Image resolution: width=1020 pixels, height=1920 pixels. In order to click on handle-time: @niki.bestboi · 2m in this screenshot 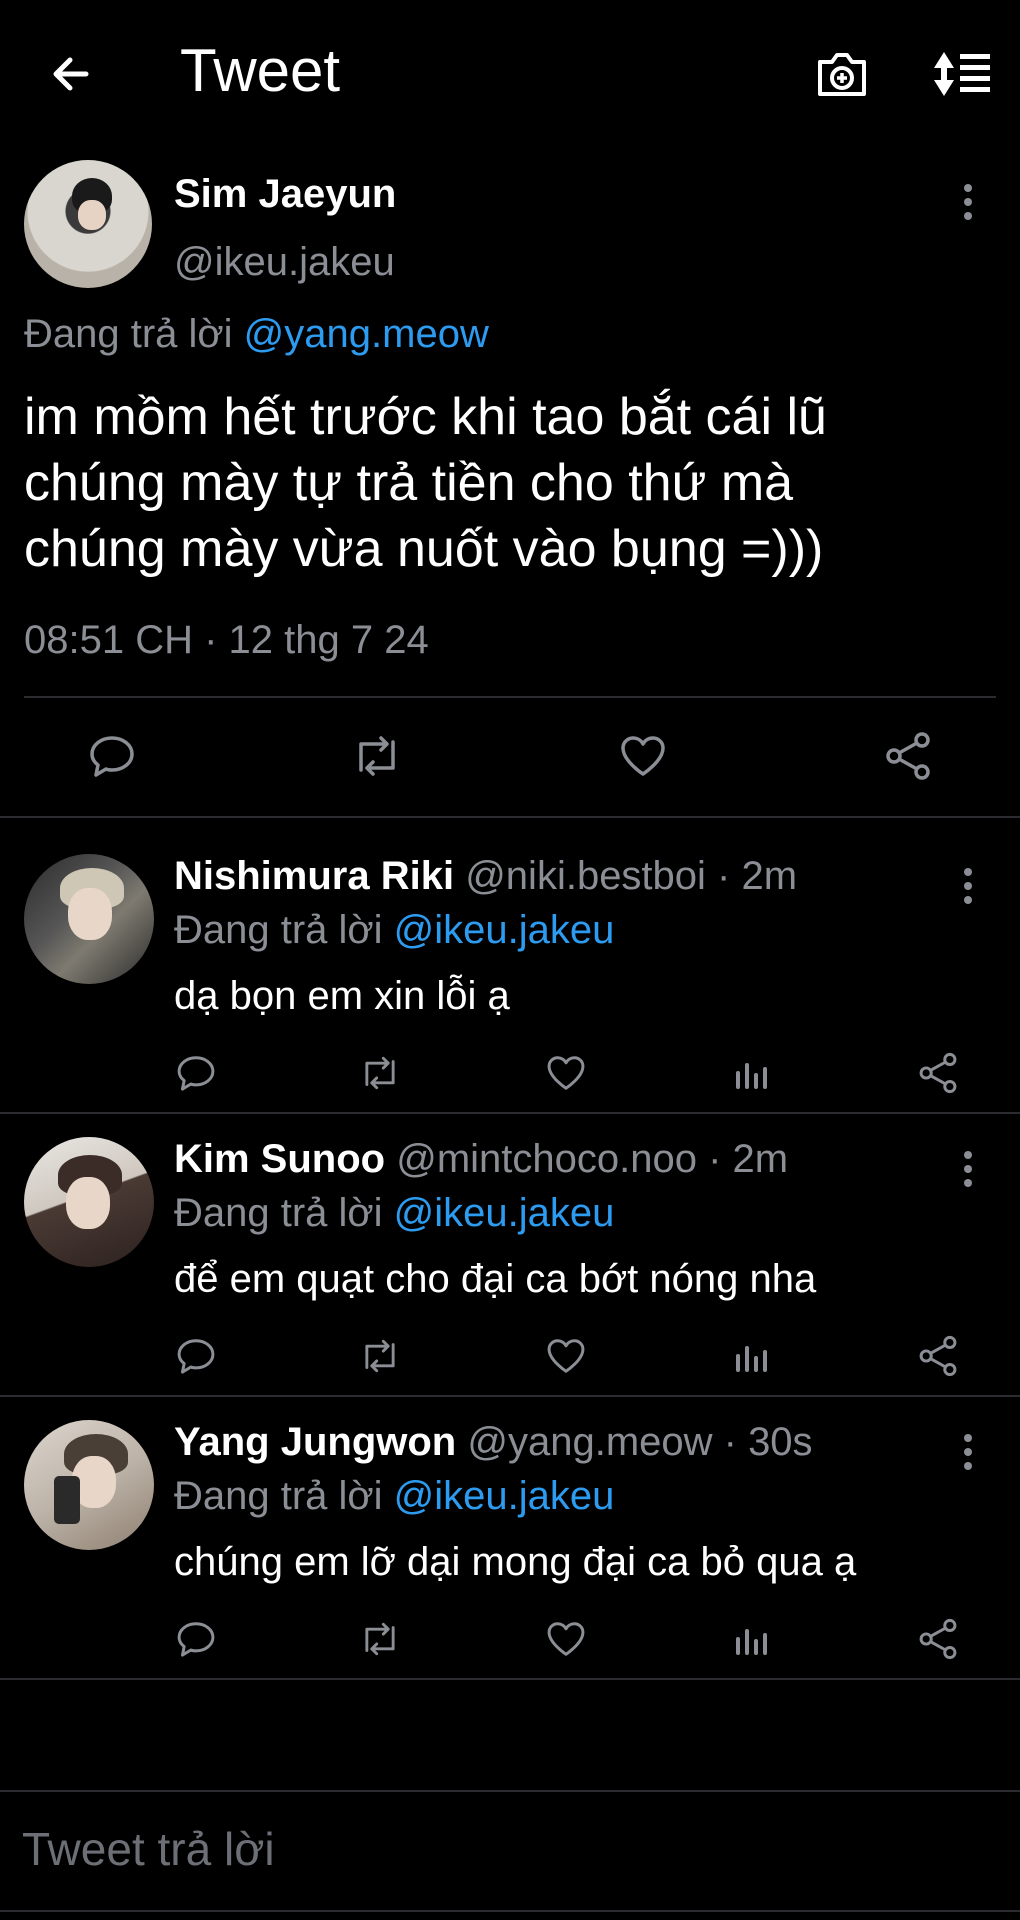, I will do `click(631, 876)`.